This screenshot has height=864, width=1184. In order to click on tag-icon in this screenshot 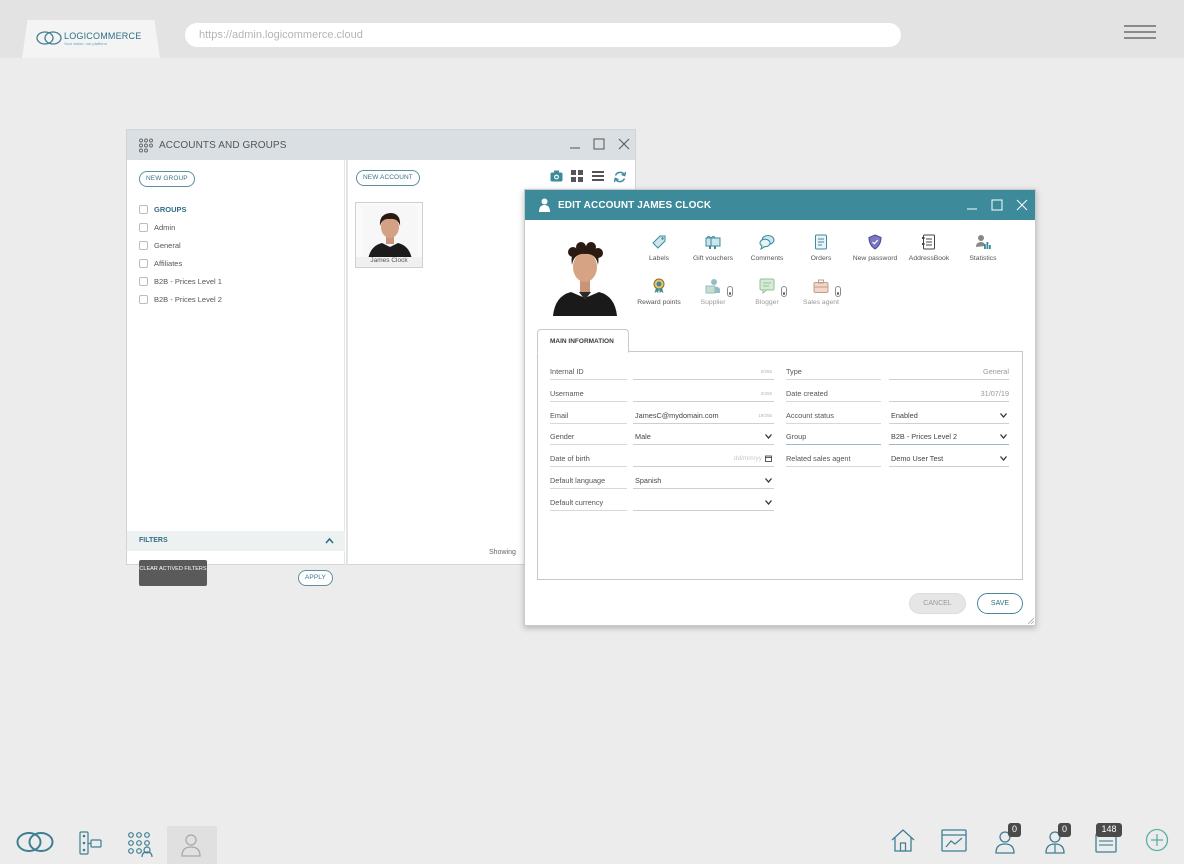, I will do `click(659, 242)`.